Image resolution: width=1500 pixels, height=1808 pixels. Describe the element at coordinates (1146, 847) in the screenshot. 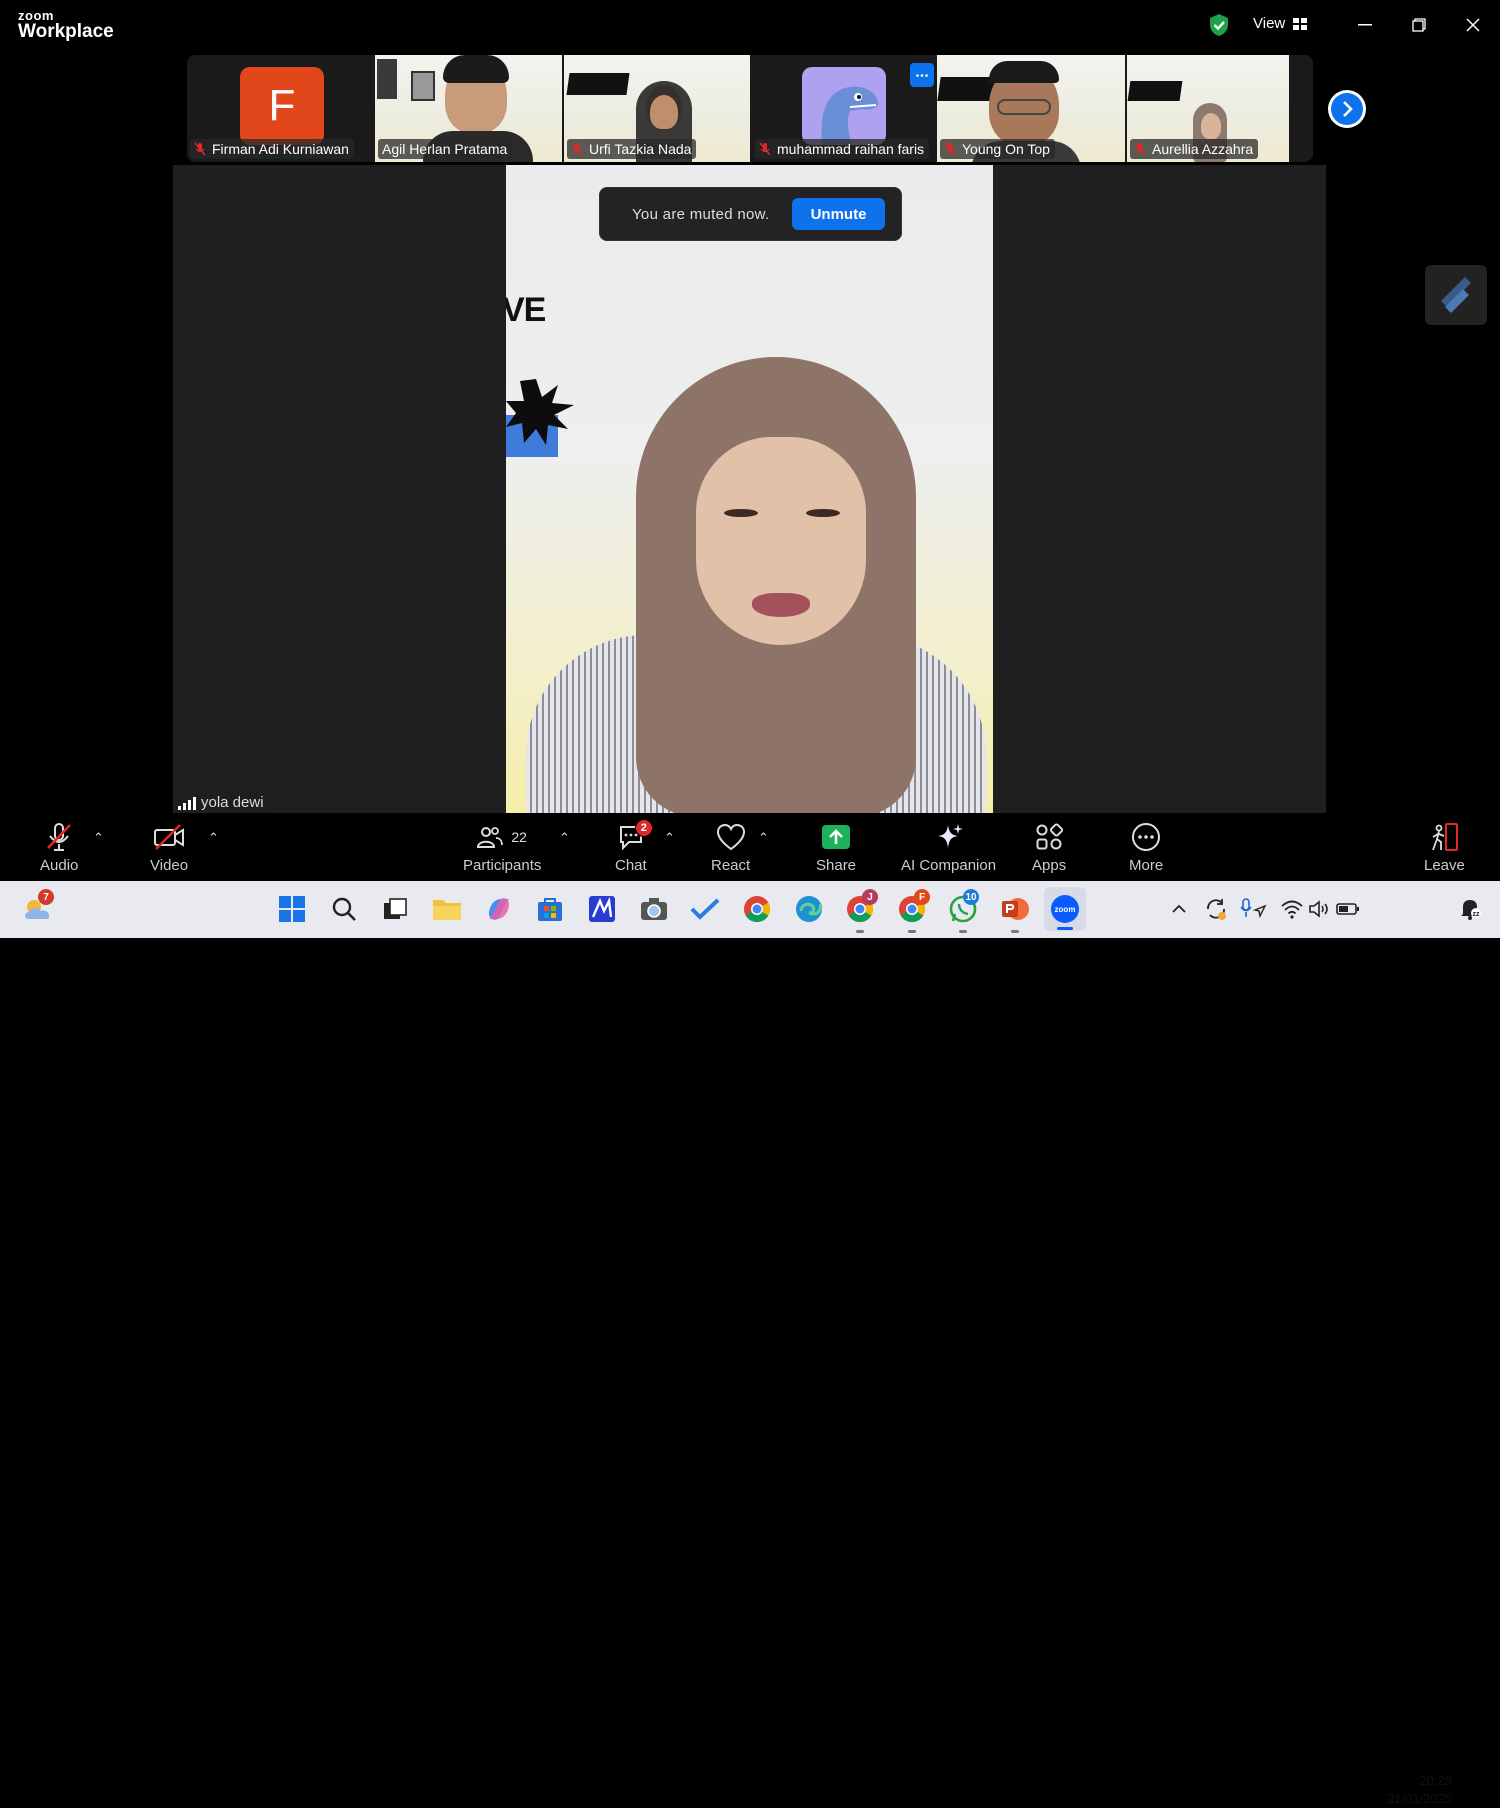

I see `more-button: More` at that location.